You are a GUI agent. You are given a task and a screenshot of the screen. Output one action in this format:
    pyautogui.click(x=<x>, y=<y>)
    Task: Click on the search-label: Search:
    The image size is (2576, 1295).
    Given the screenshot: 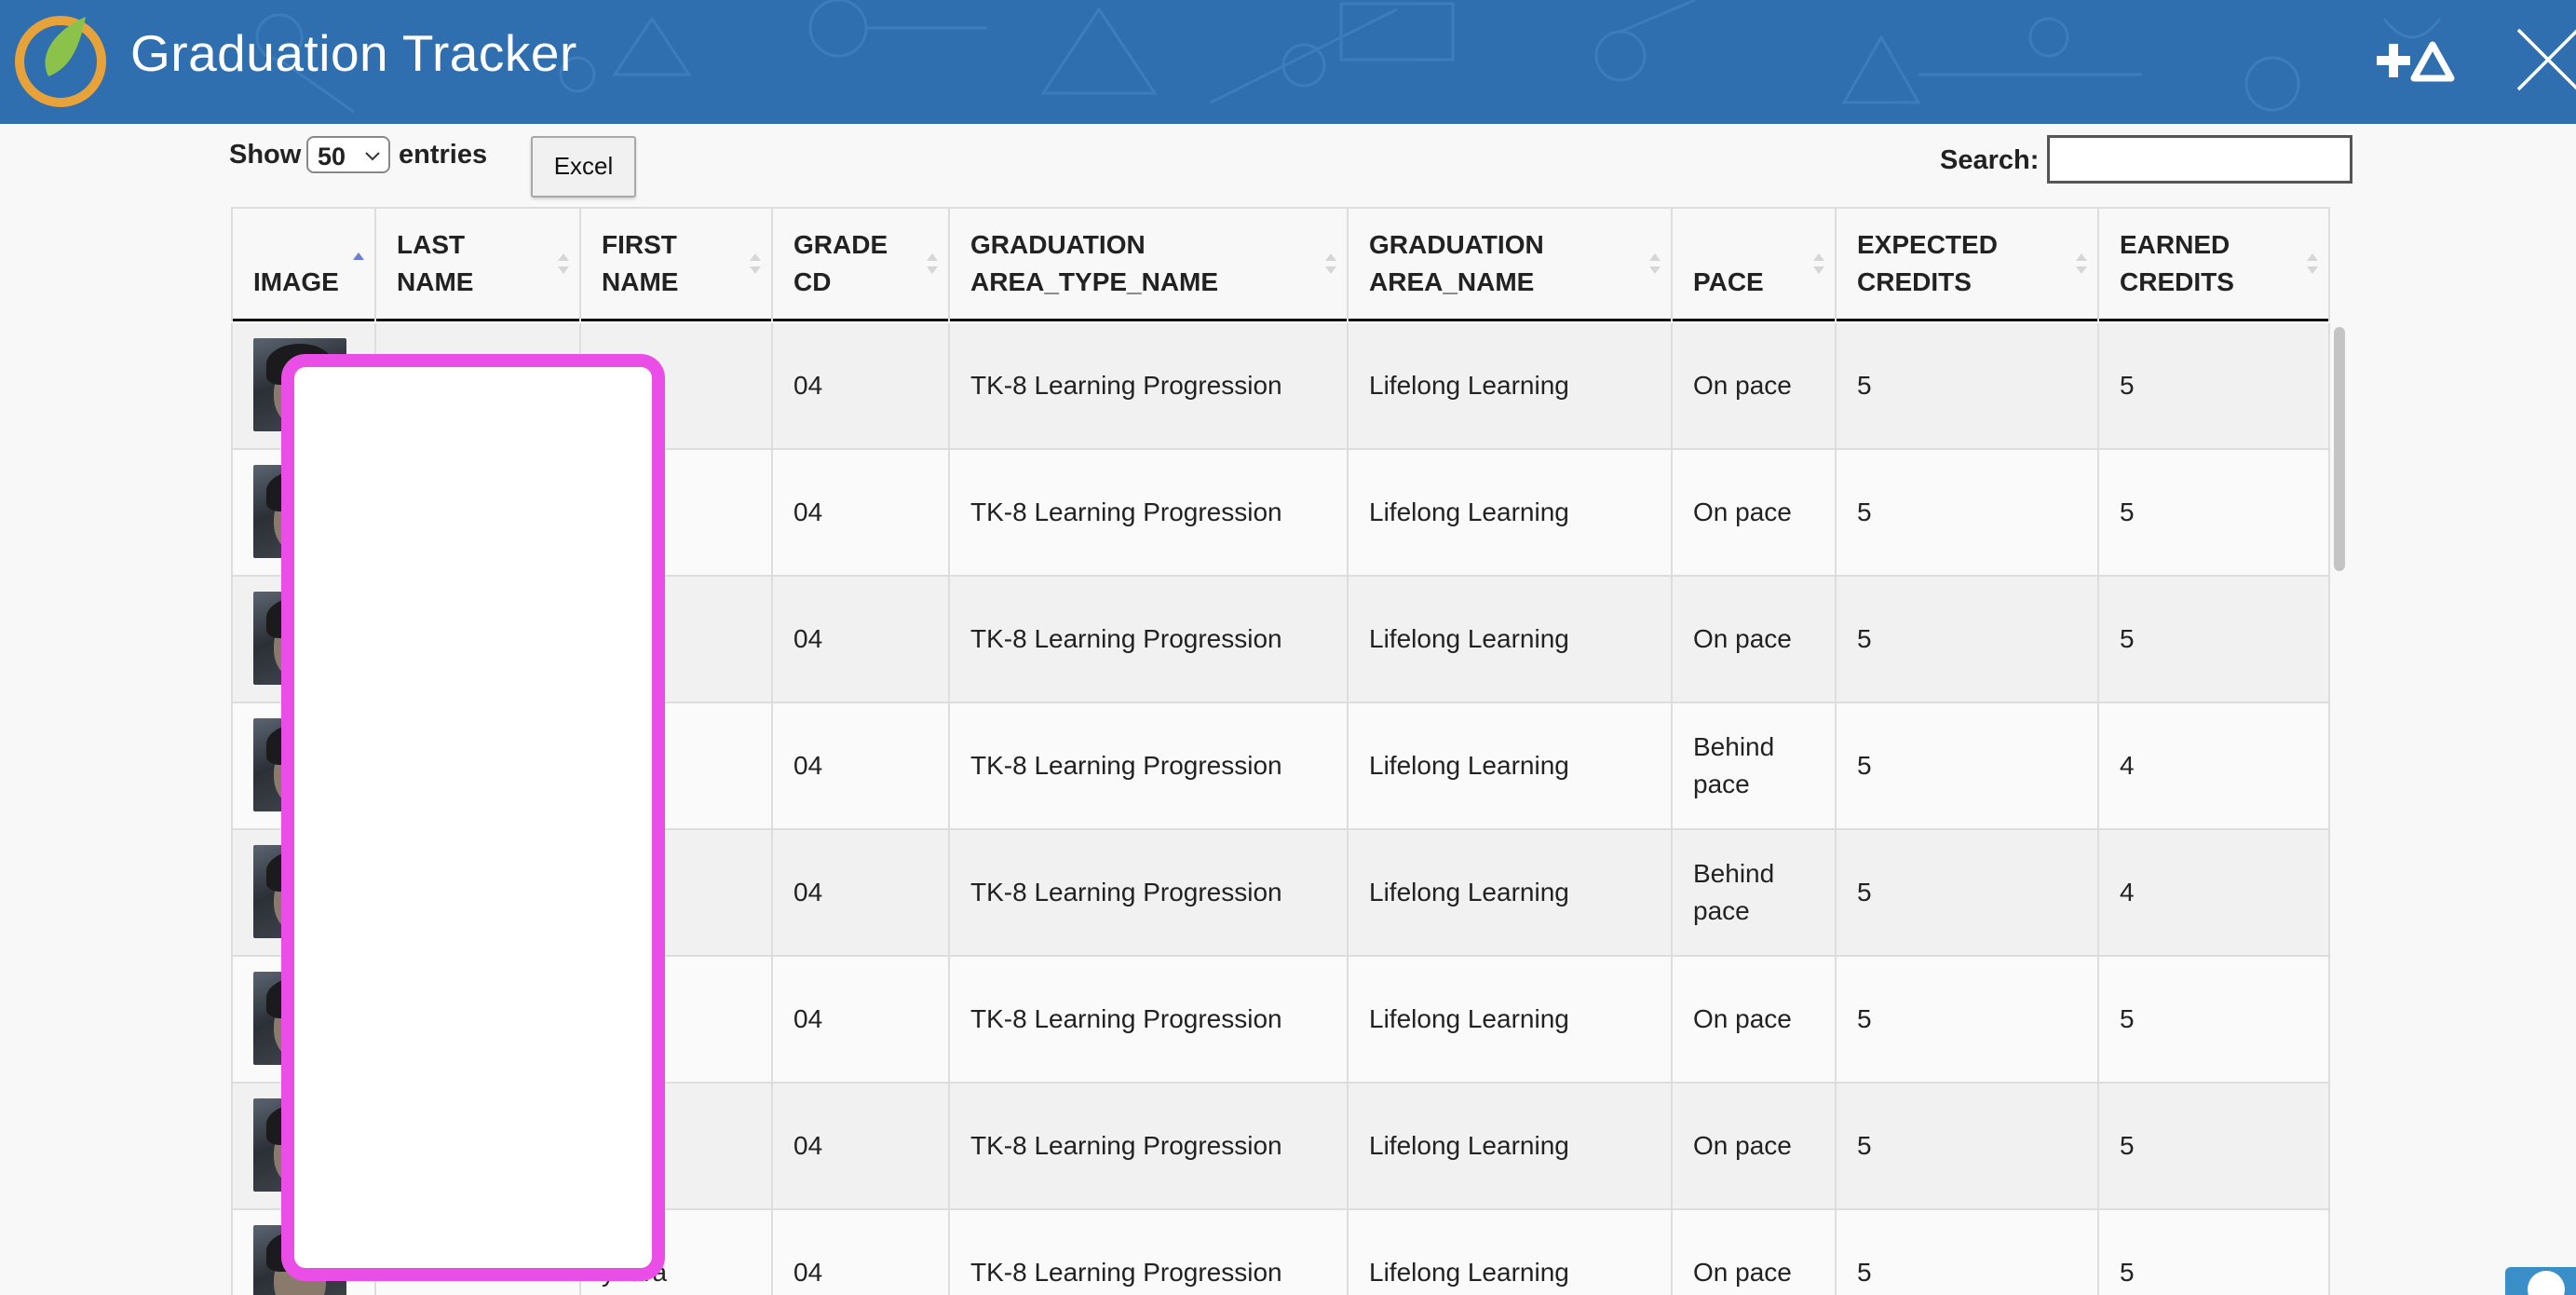 What is the action you would take?
    pyautogui.click(x=1990, y=160)
    